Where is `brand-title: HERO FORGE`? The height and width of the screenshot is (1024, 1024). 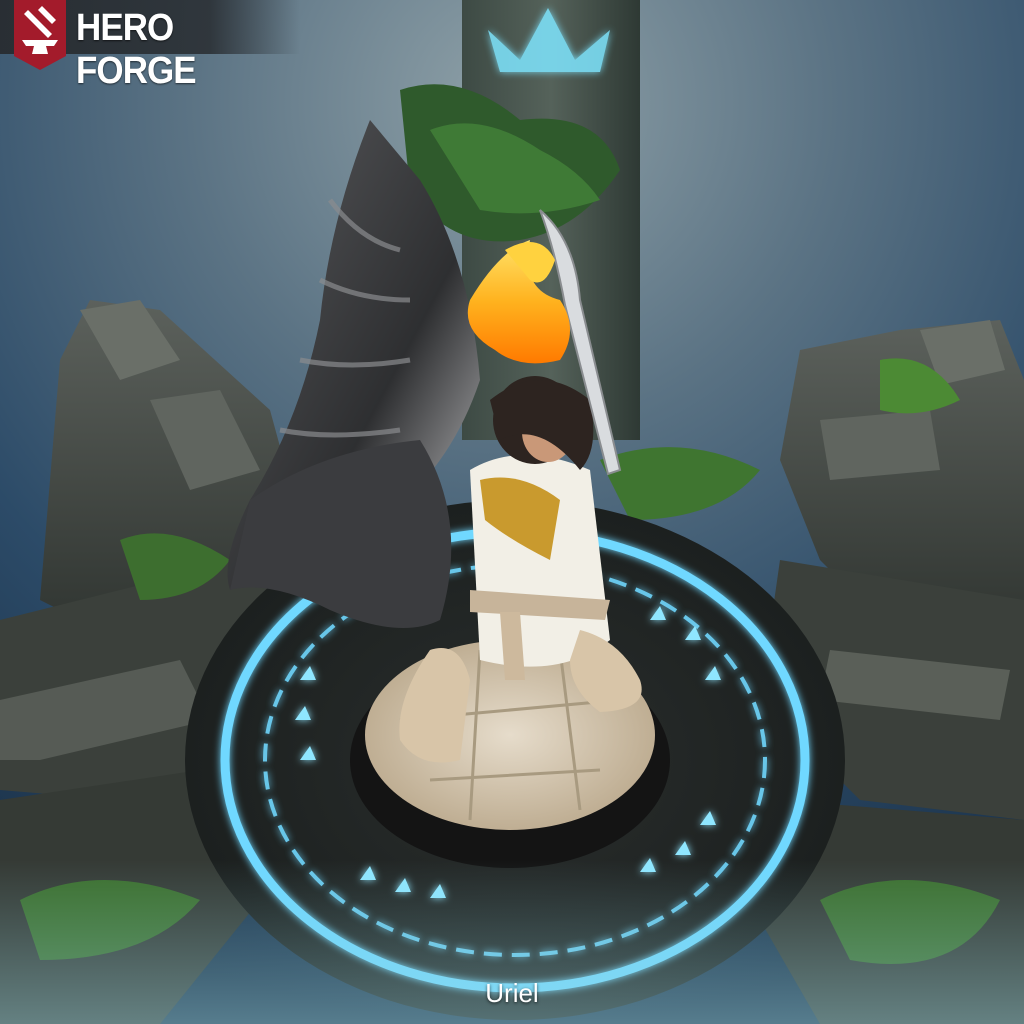 brand-title: HERO FORGE is located at coordinates (136, 49).